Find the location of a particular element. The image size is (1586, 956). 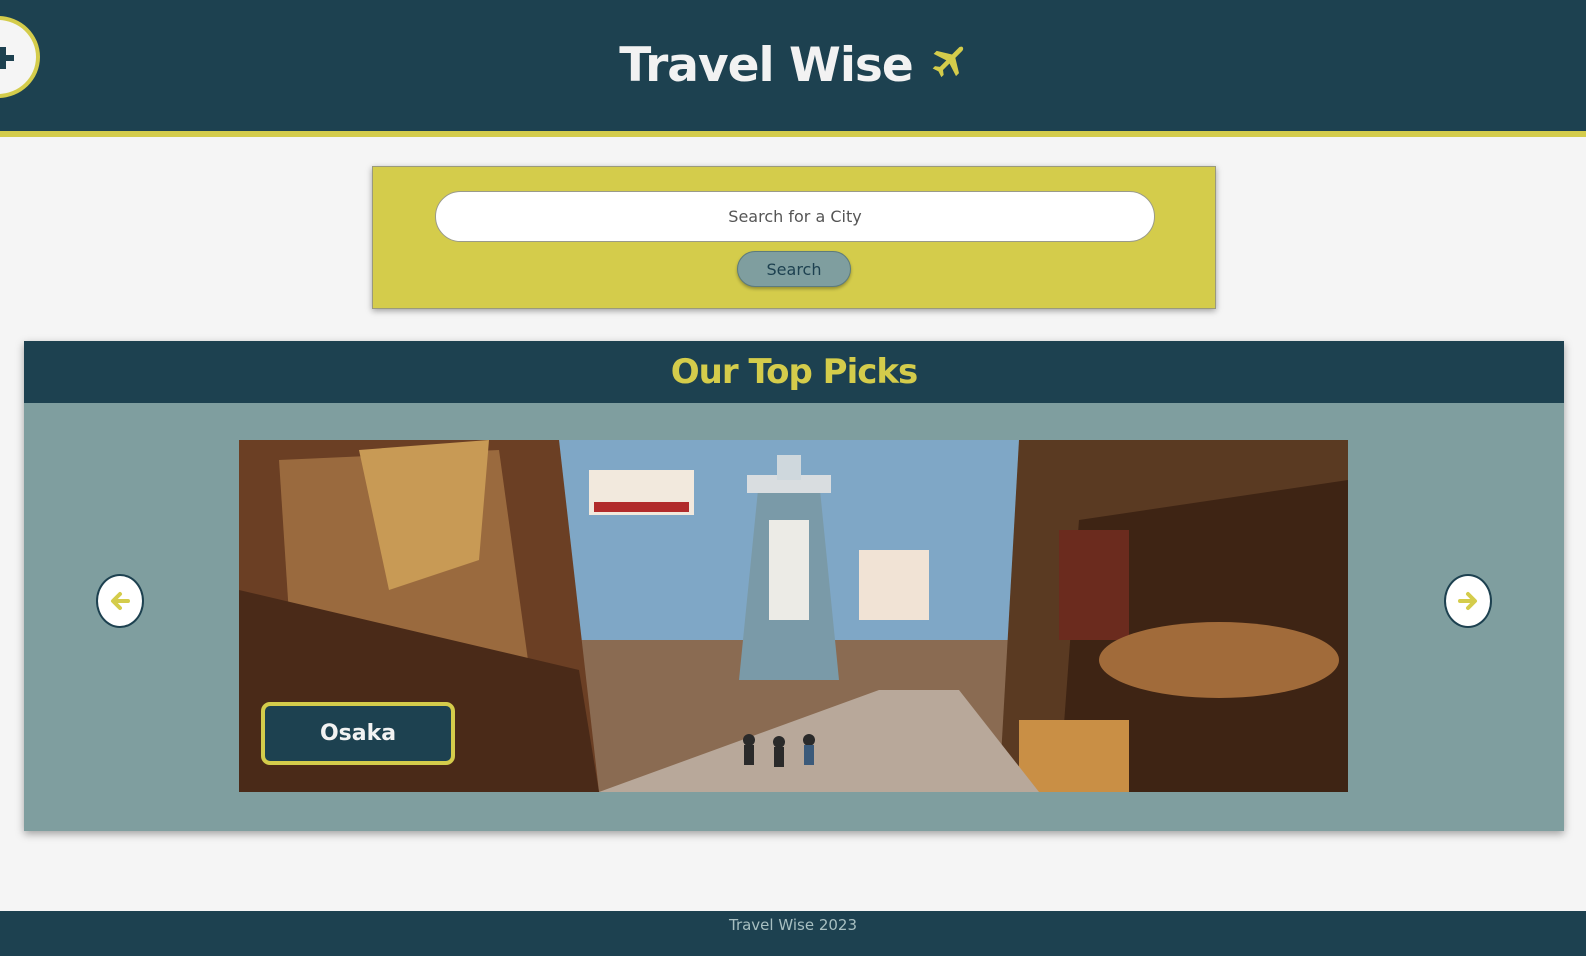

search-button: Search is located at coordinates (794, 269).